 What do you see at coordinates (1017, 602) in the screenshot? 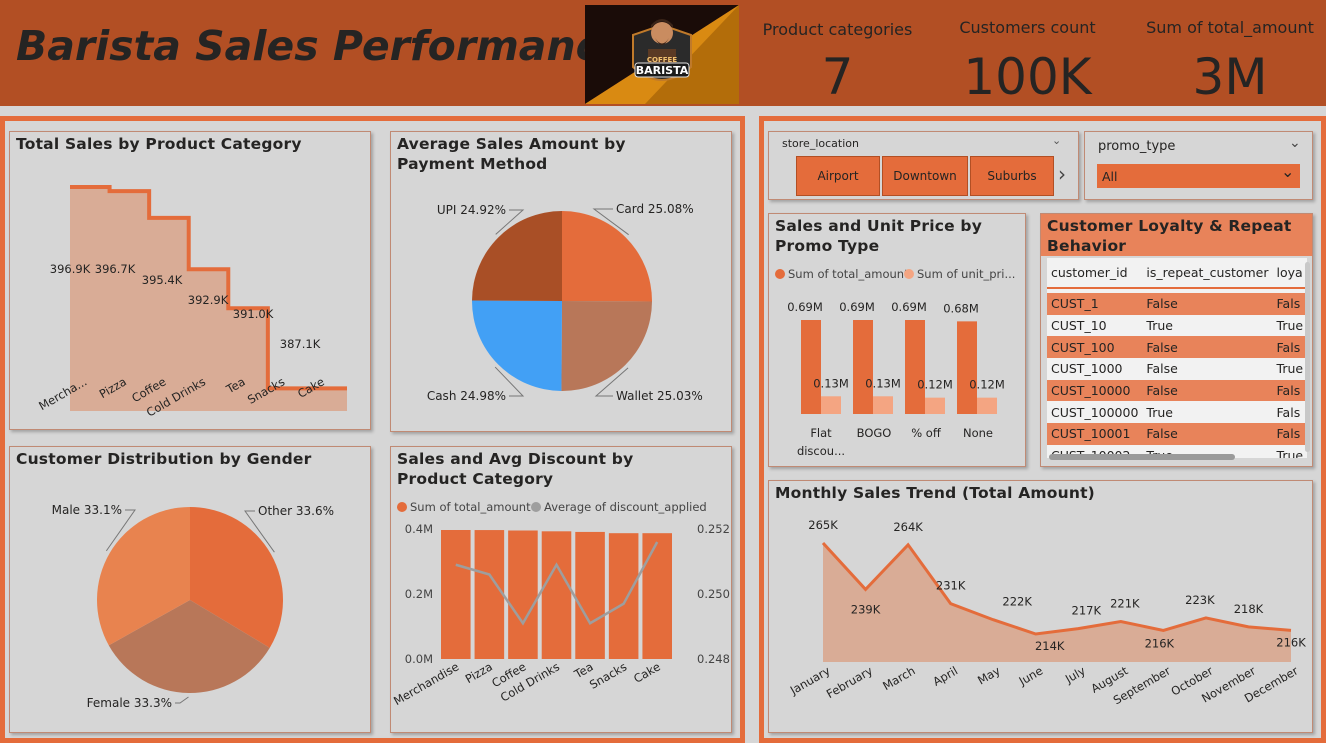
I see `data-label: 222K` at bounding box center [1017, 602].